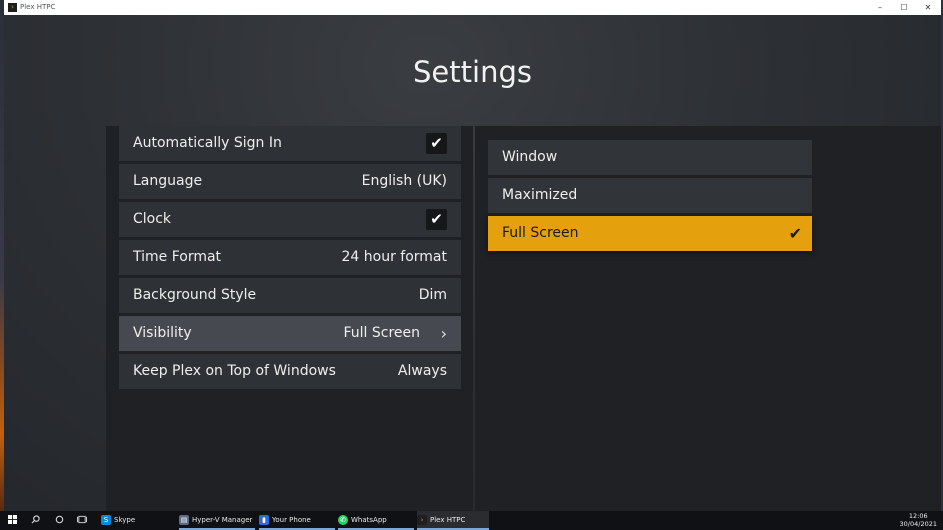 The image size is (943, 530). Describe the element at coordinates (290, 295) in the screenshot. I see `setting-background-style: Background Style Dim` at that location.